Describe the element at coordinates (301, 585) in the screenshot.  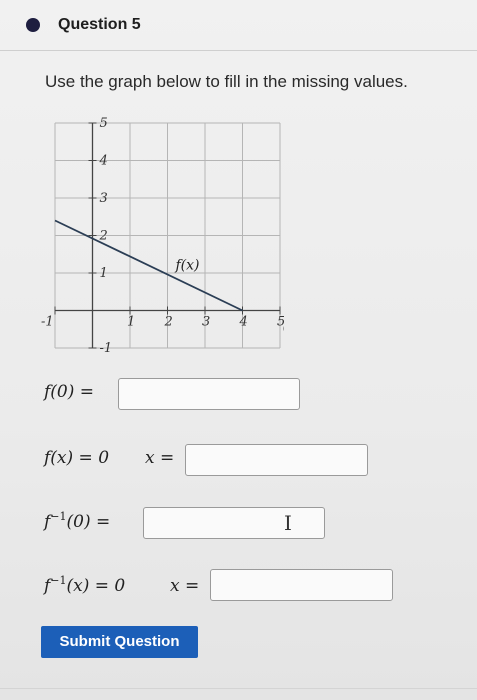
I see `answer-input-x-finverse` at that location.